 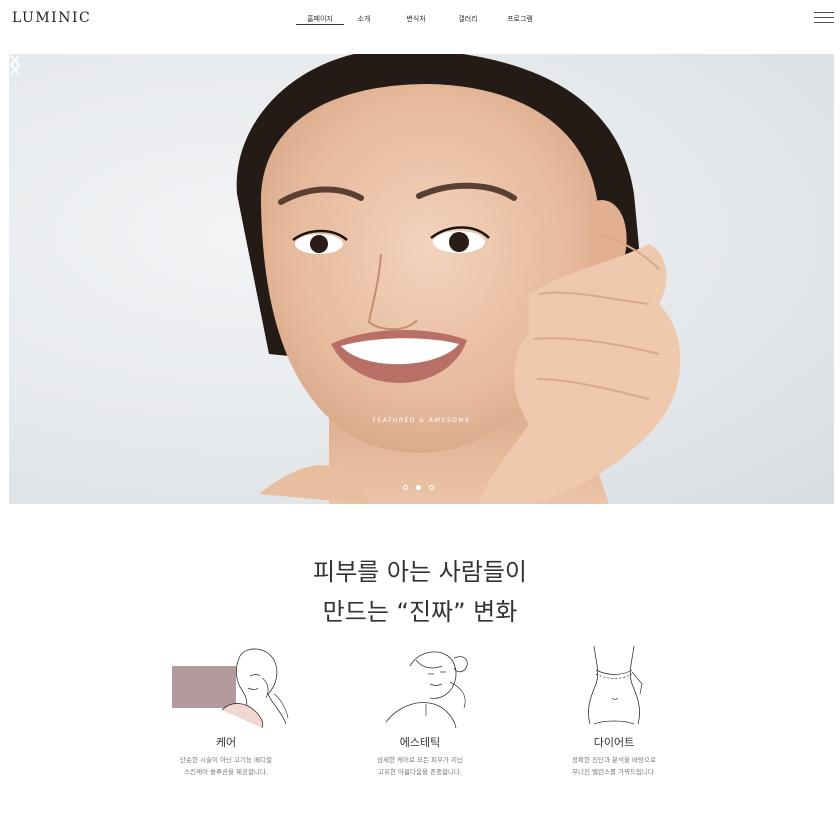 I want to click on service-description: 섬세한 케어로 모든 피부가 지닌 고유한 아름다움을 존중합니다., so click(x=420, y=766).